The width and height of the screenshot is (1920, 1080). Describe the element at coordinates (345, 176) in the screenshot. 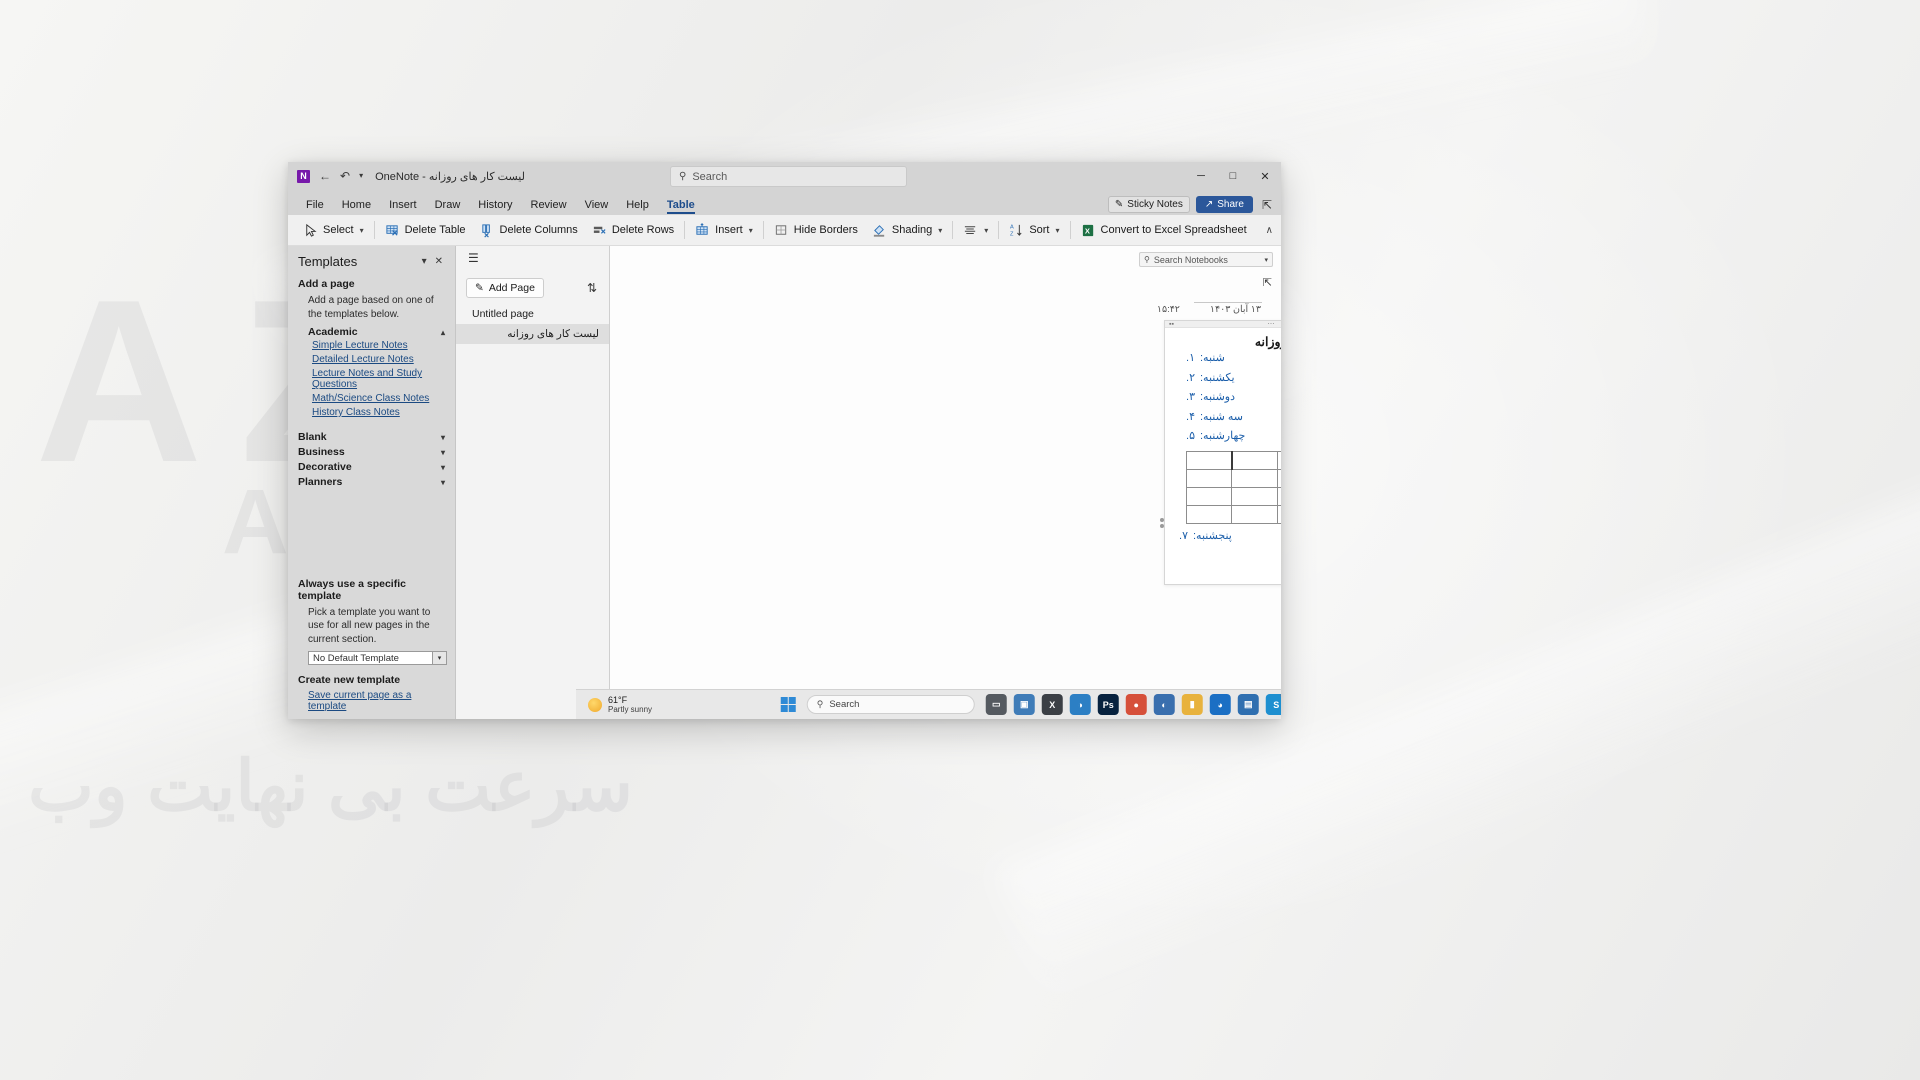

I see `undo-icon: ↶` at that location.